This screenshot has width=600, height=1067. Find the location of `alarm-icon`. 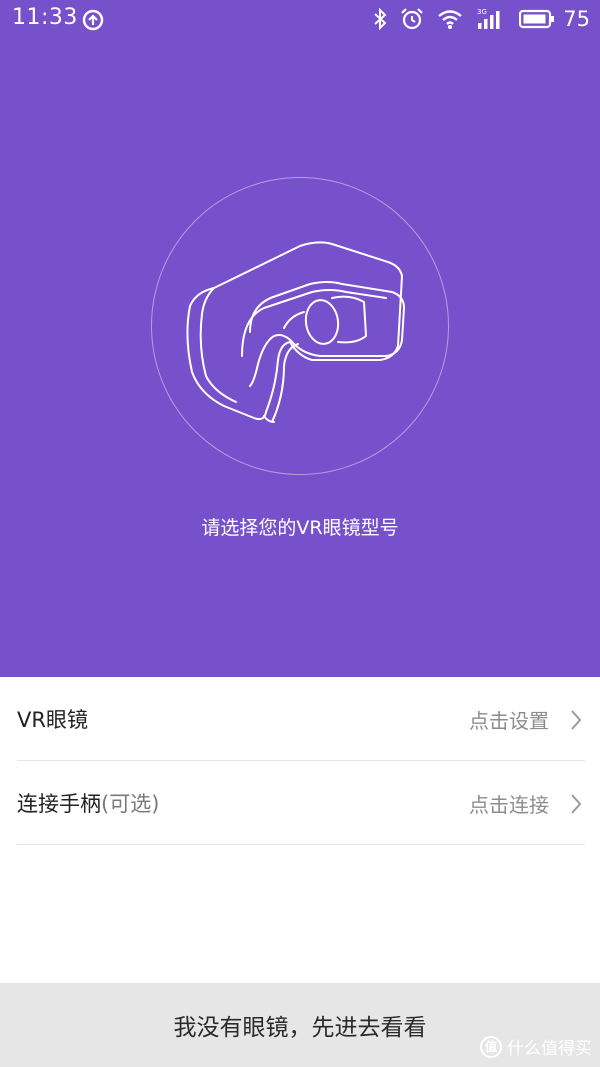

alarm-icon is located at coordinates (412, 19).